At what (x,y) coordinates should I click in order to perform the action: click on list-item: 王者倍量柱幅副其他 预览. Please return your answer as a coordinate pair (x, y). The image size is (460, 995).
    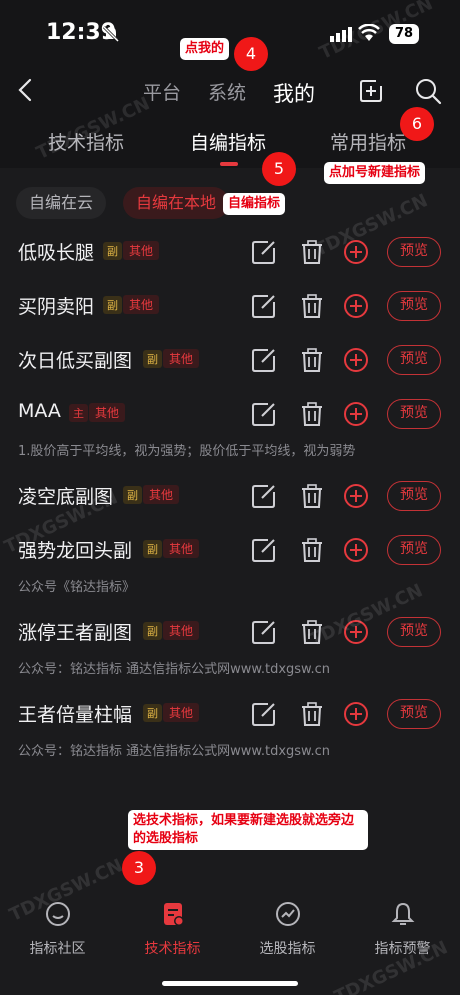
    Looking at the image, I should click on (230, 716).